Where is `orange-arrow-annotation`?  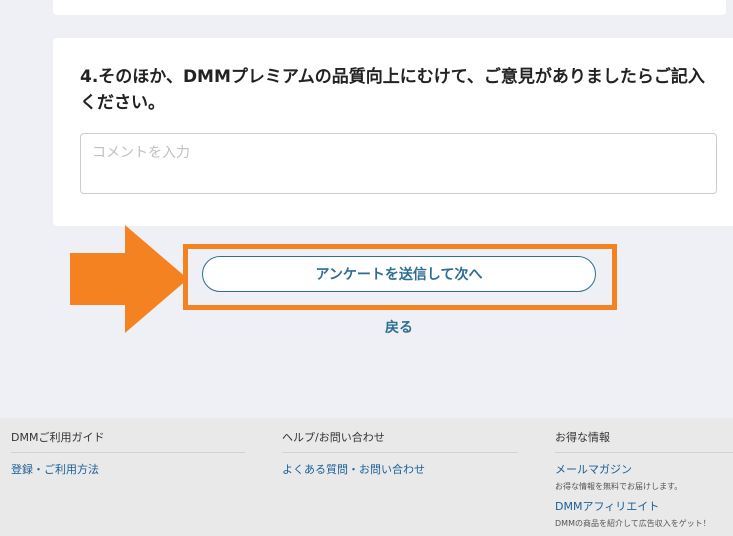
orange-arrow-annotation is located at coordinates (129, 279).